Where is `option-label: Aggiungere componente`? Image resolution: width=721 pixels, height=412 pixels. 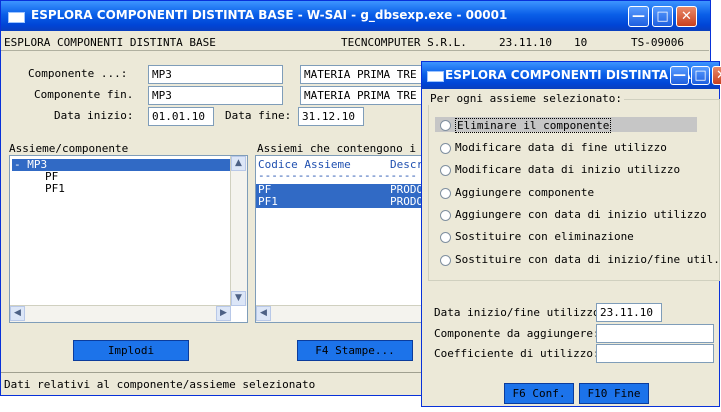 option-label: Aggiungere componente is located at coordinates (525, 192).